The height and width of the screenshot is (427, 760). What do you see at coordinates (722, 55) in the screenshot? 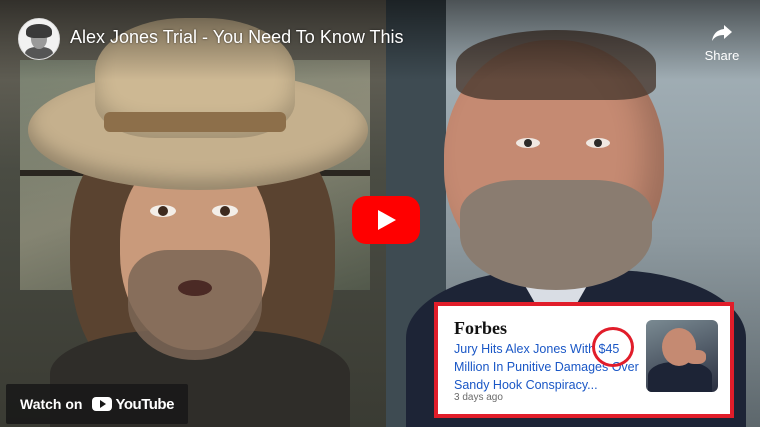
I see `share-label: Share` at bounding box center [722, 55].